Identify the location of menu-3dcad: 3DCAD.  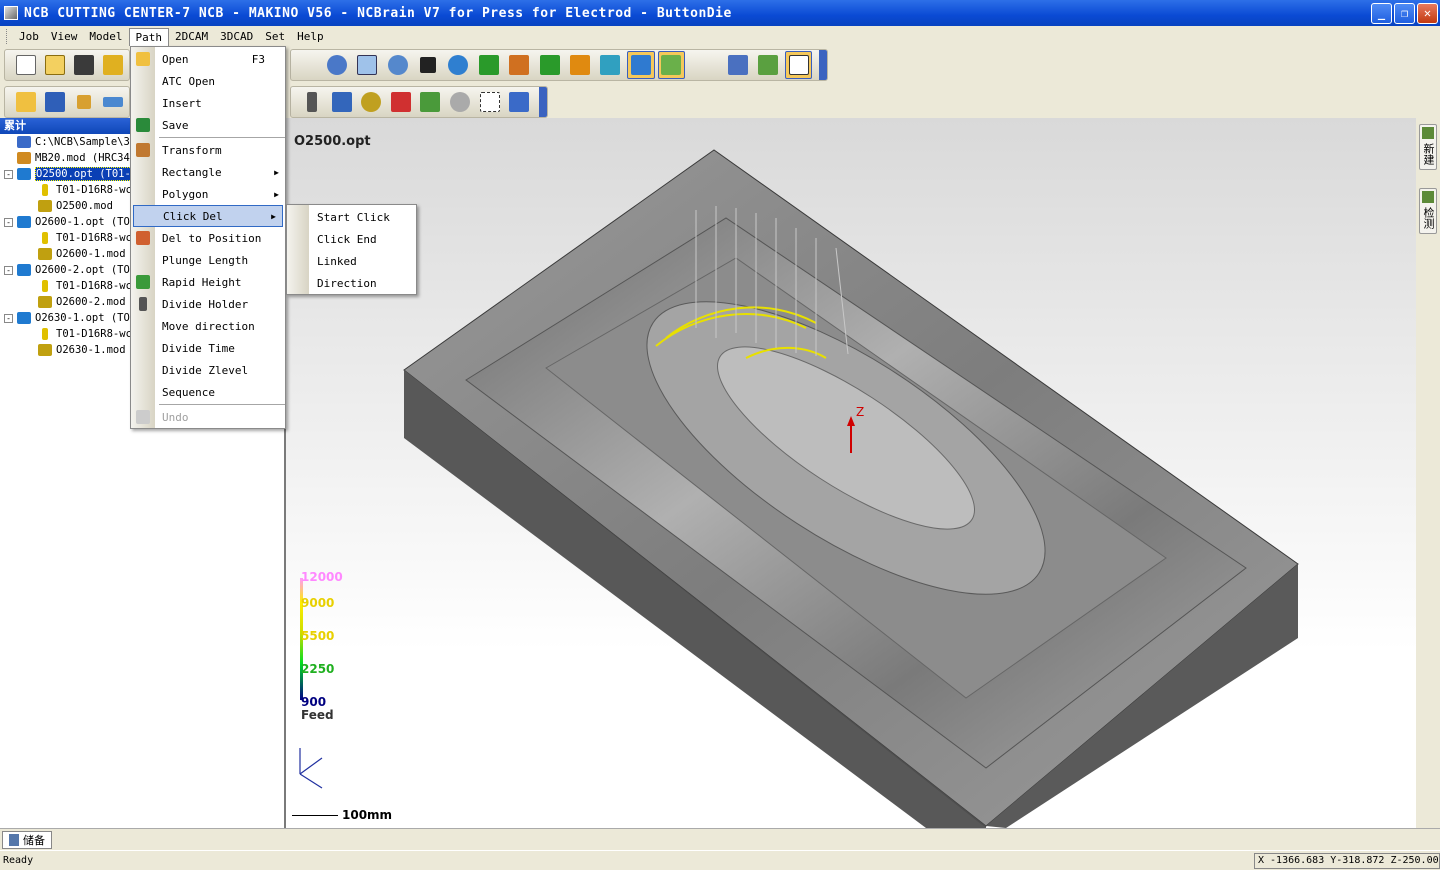
(236, 36).